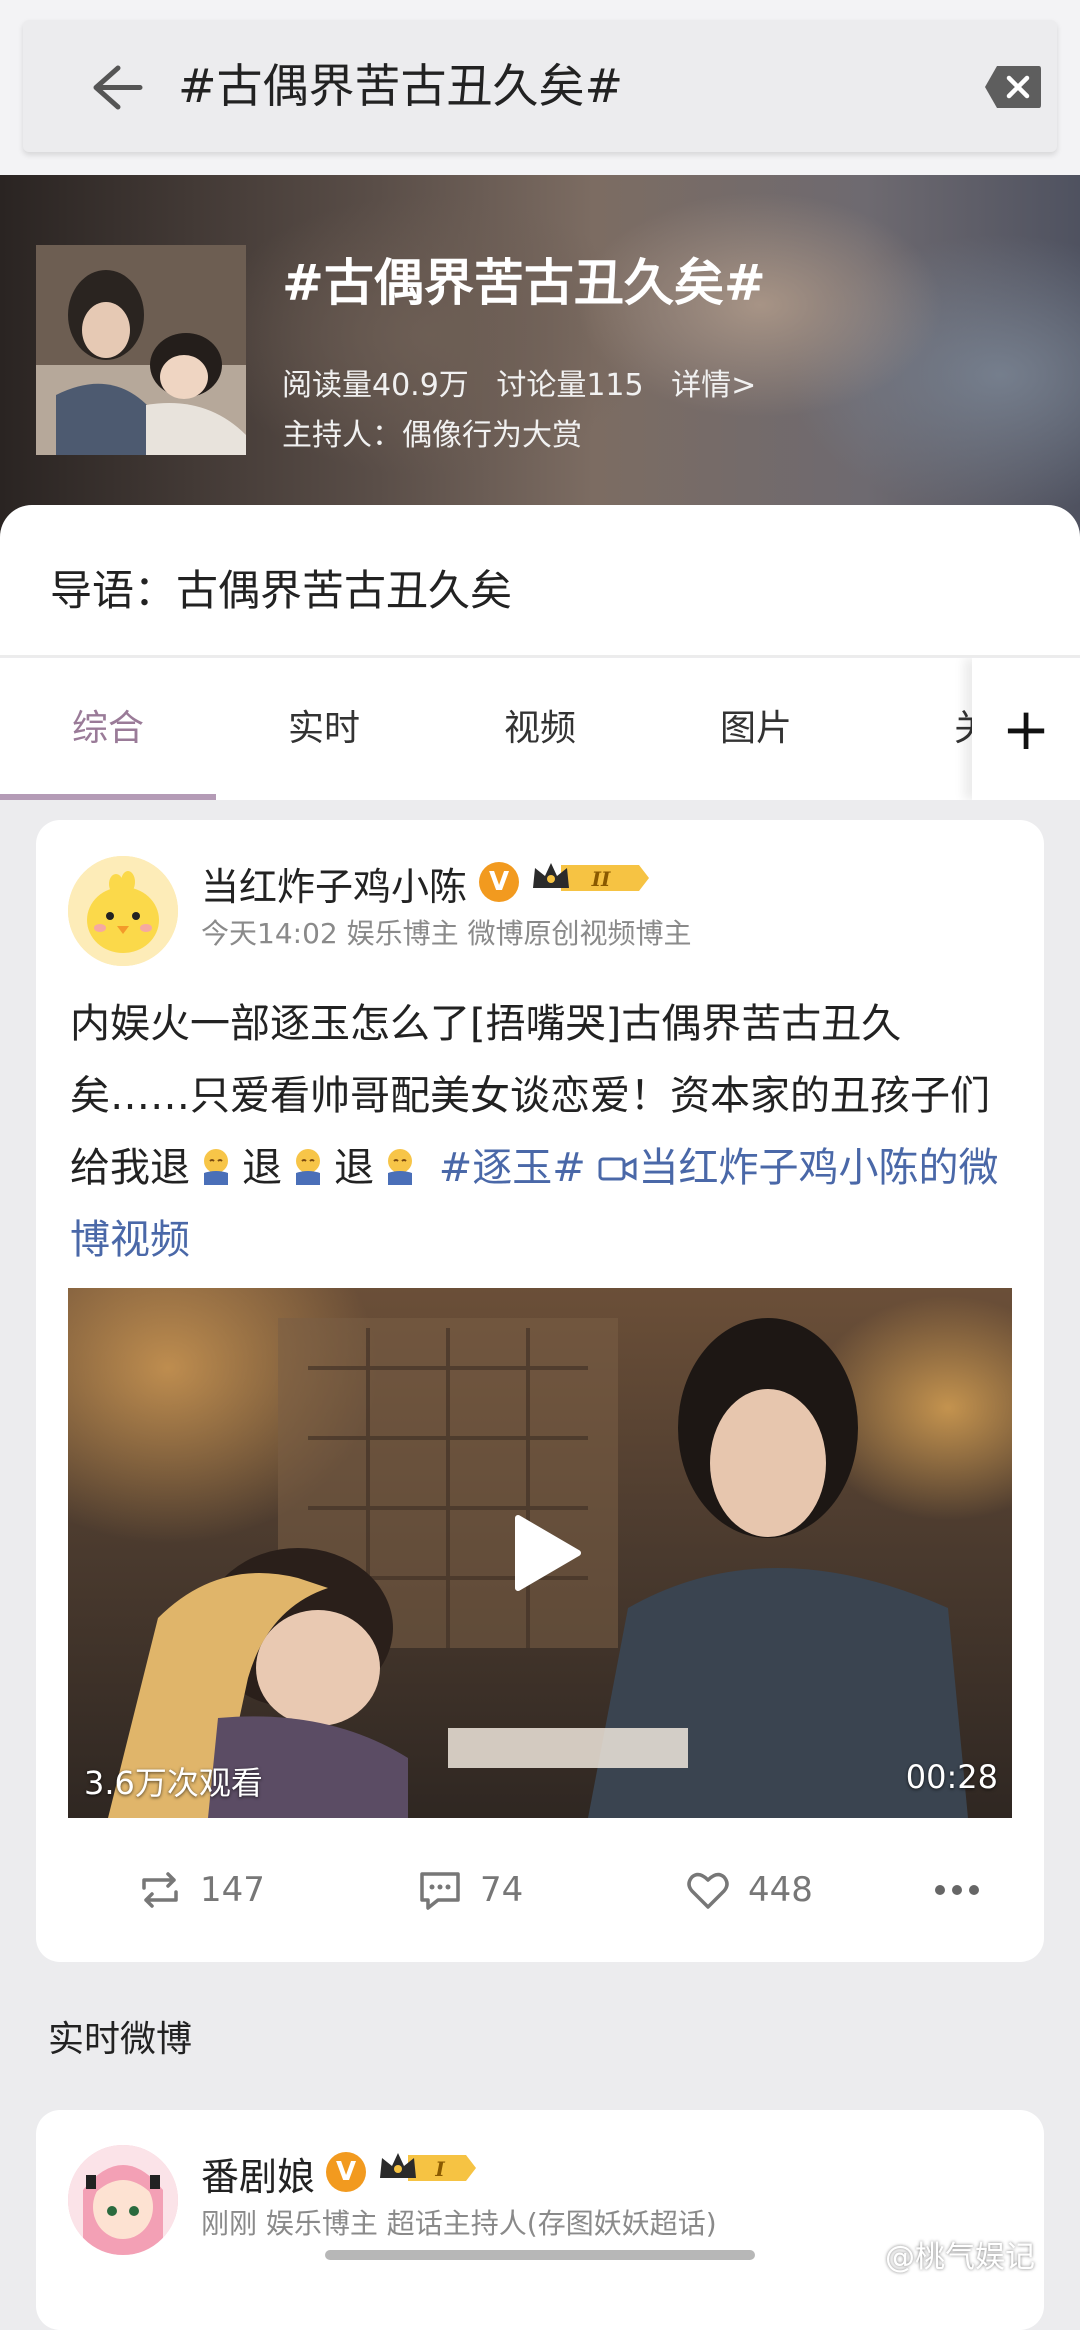 Image resolution: width=1080 pixels, height=2330 pixels. What do you see at coordinates (1013, 87) in the screenshot?
I see `clear-search-icon` at bounding box center [1013, 87].